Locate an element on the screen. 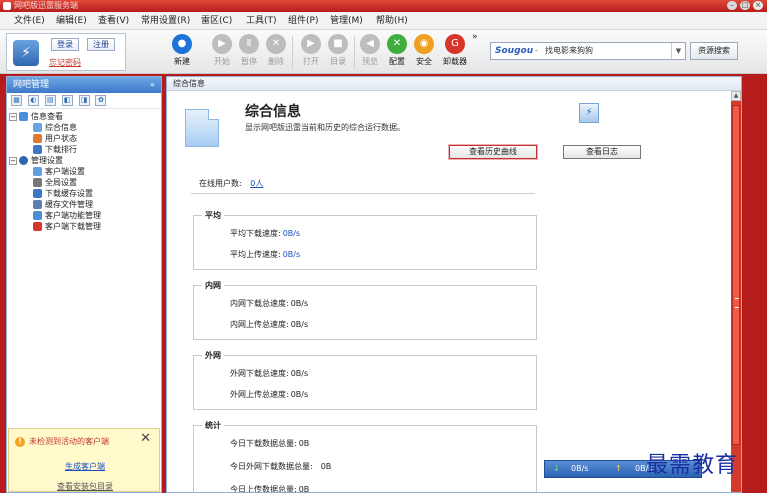  lan-upload-speed: 内网上传总速度: 0B/s is located at coordinates (269, 324).